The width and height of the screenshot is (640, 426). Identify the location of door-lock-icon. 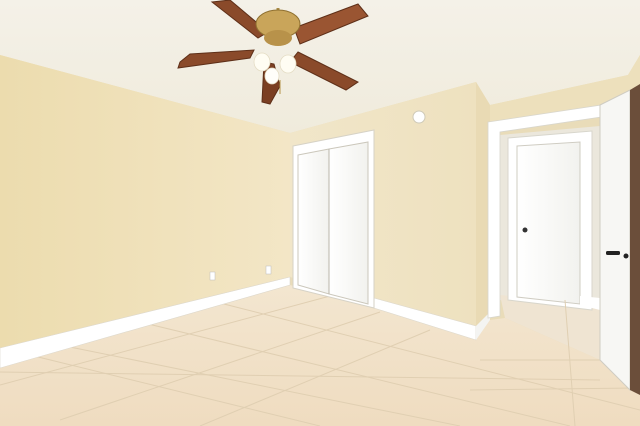
(626, 256).